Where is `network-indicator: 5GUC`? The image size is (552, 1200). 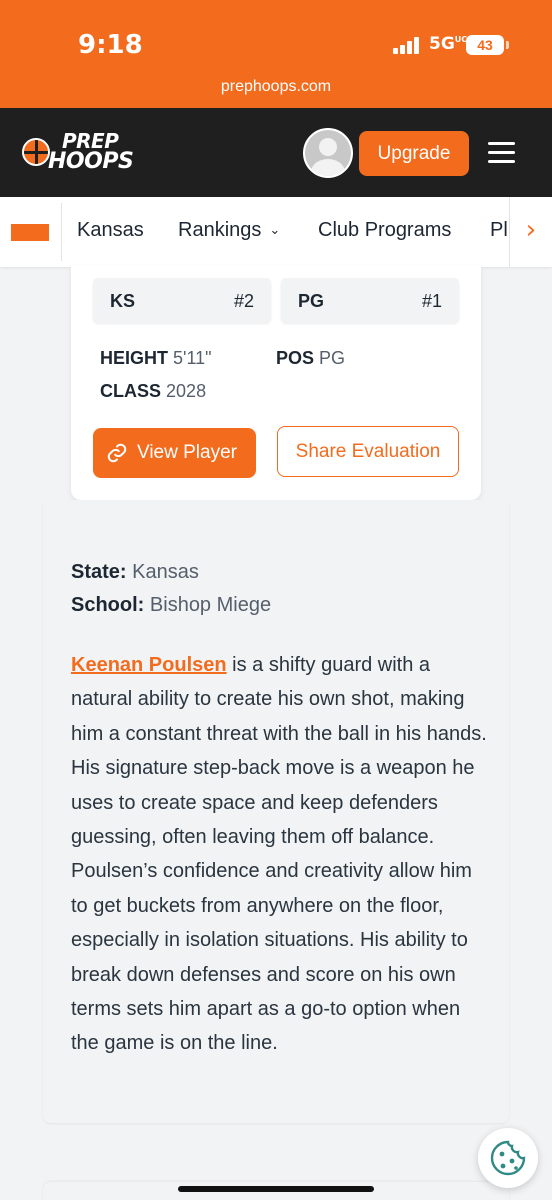 network-indicator: 5GUC is located at coordinates (448, 44).